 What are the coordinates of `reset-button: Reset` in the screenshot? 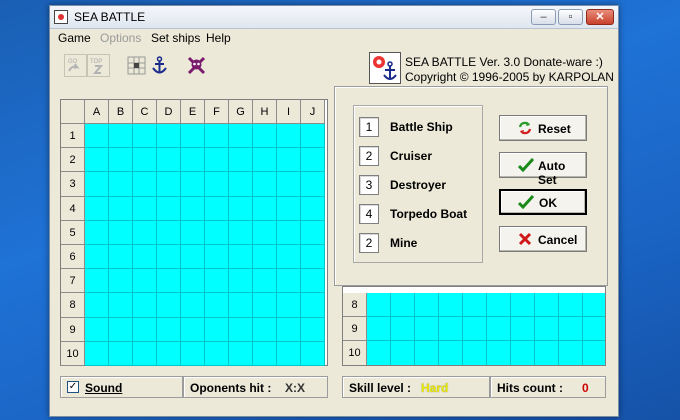 It's located at (543, 128).